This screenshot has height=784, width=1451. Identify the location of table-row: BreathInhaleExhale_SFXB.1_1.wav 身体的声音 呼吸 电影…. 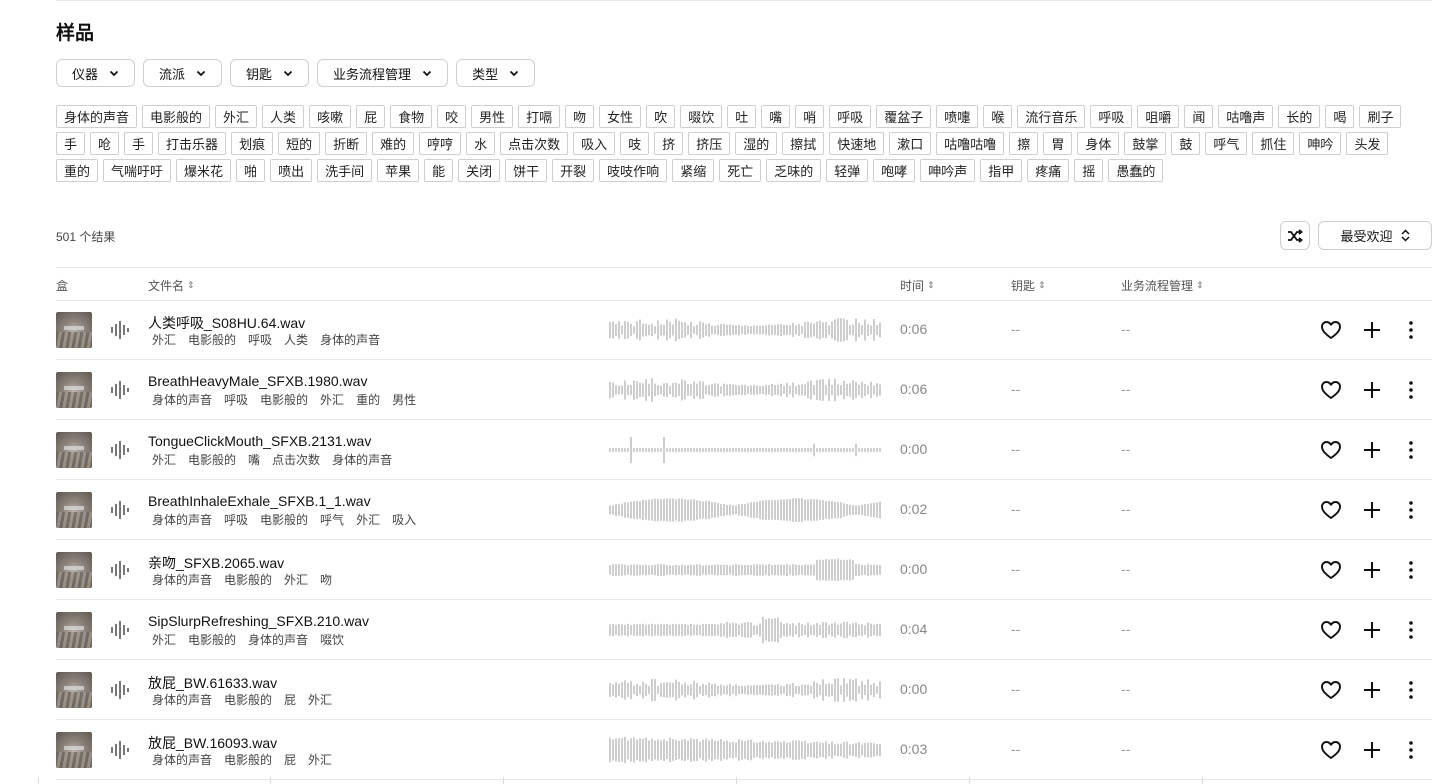
(744, 510).